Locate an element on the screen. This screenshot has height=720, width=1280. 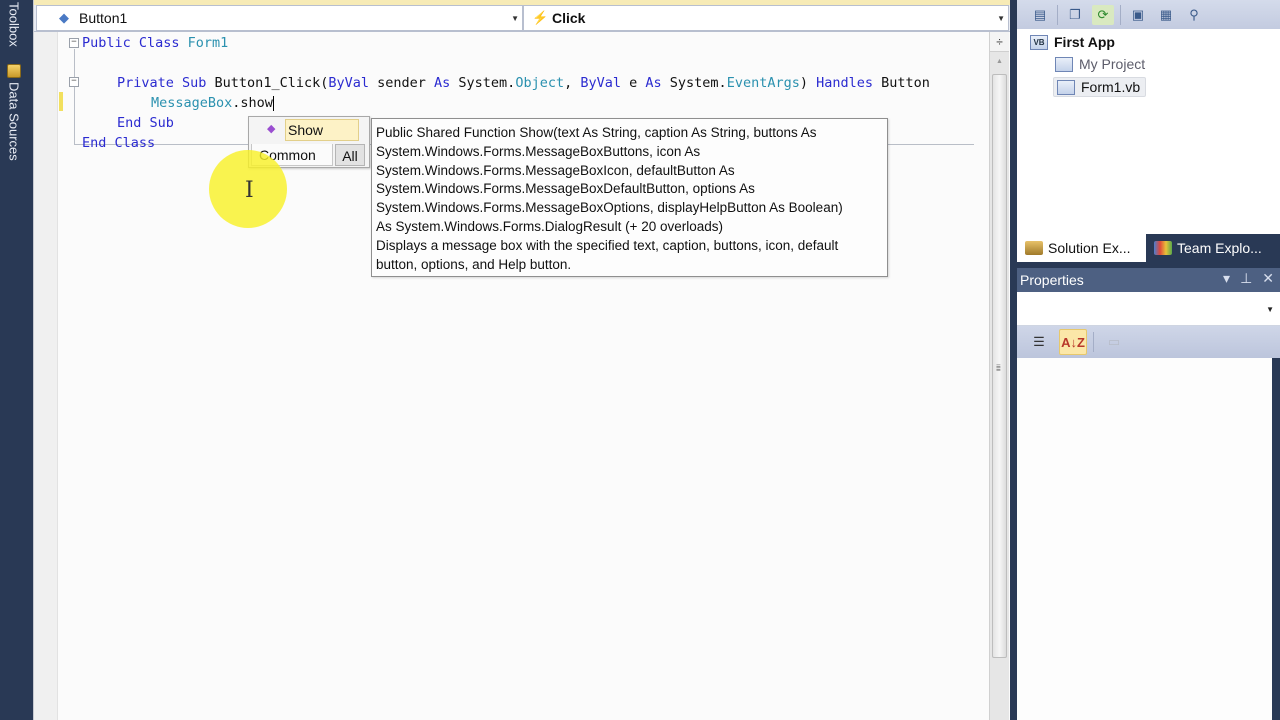
pin-icon: ⊥ is located at coordinates (1246, 278).